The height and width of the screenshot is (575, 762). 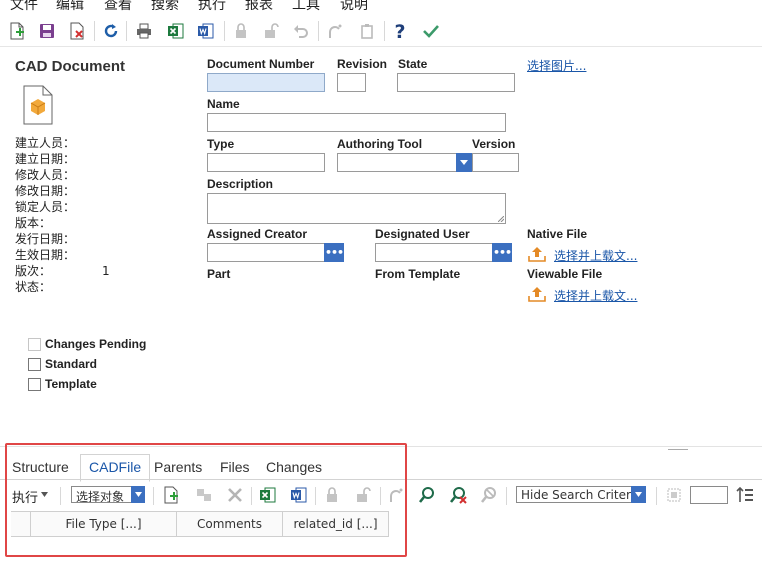 What do you see at coordinates (223, 104) in the screenshot?
I see `name-label: Name` at bounding box center [223, 104].